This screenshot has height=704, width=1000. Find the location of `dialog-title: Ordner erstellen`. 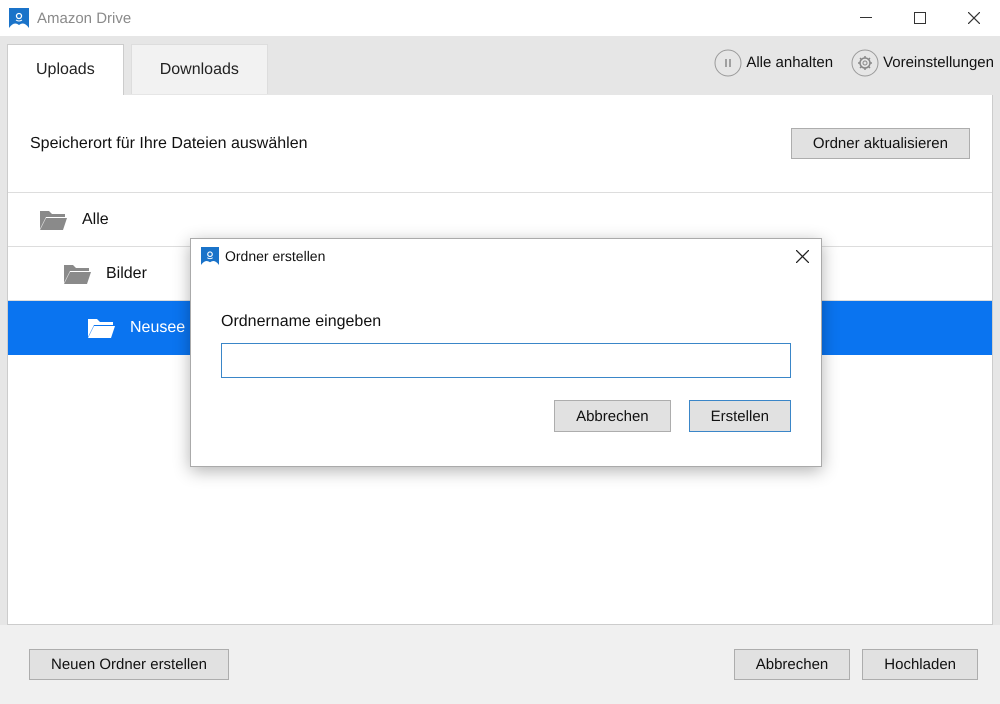

dialog-title: Ordner erstellen is located at coordinates (275, 256).